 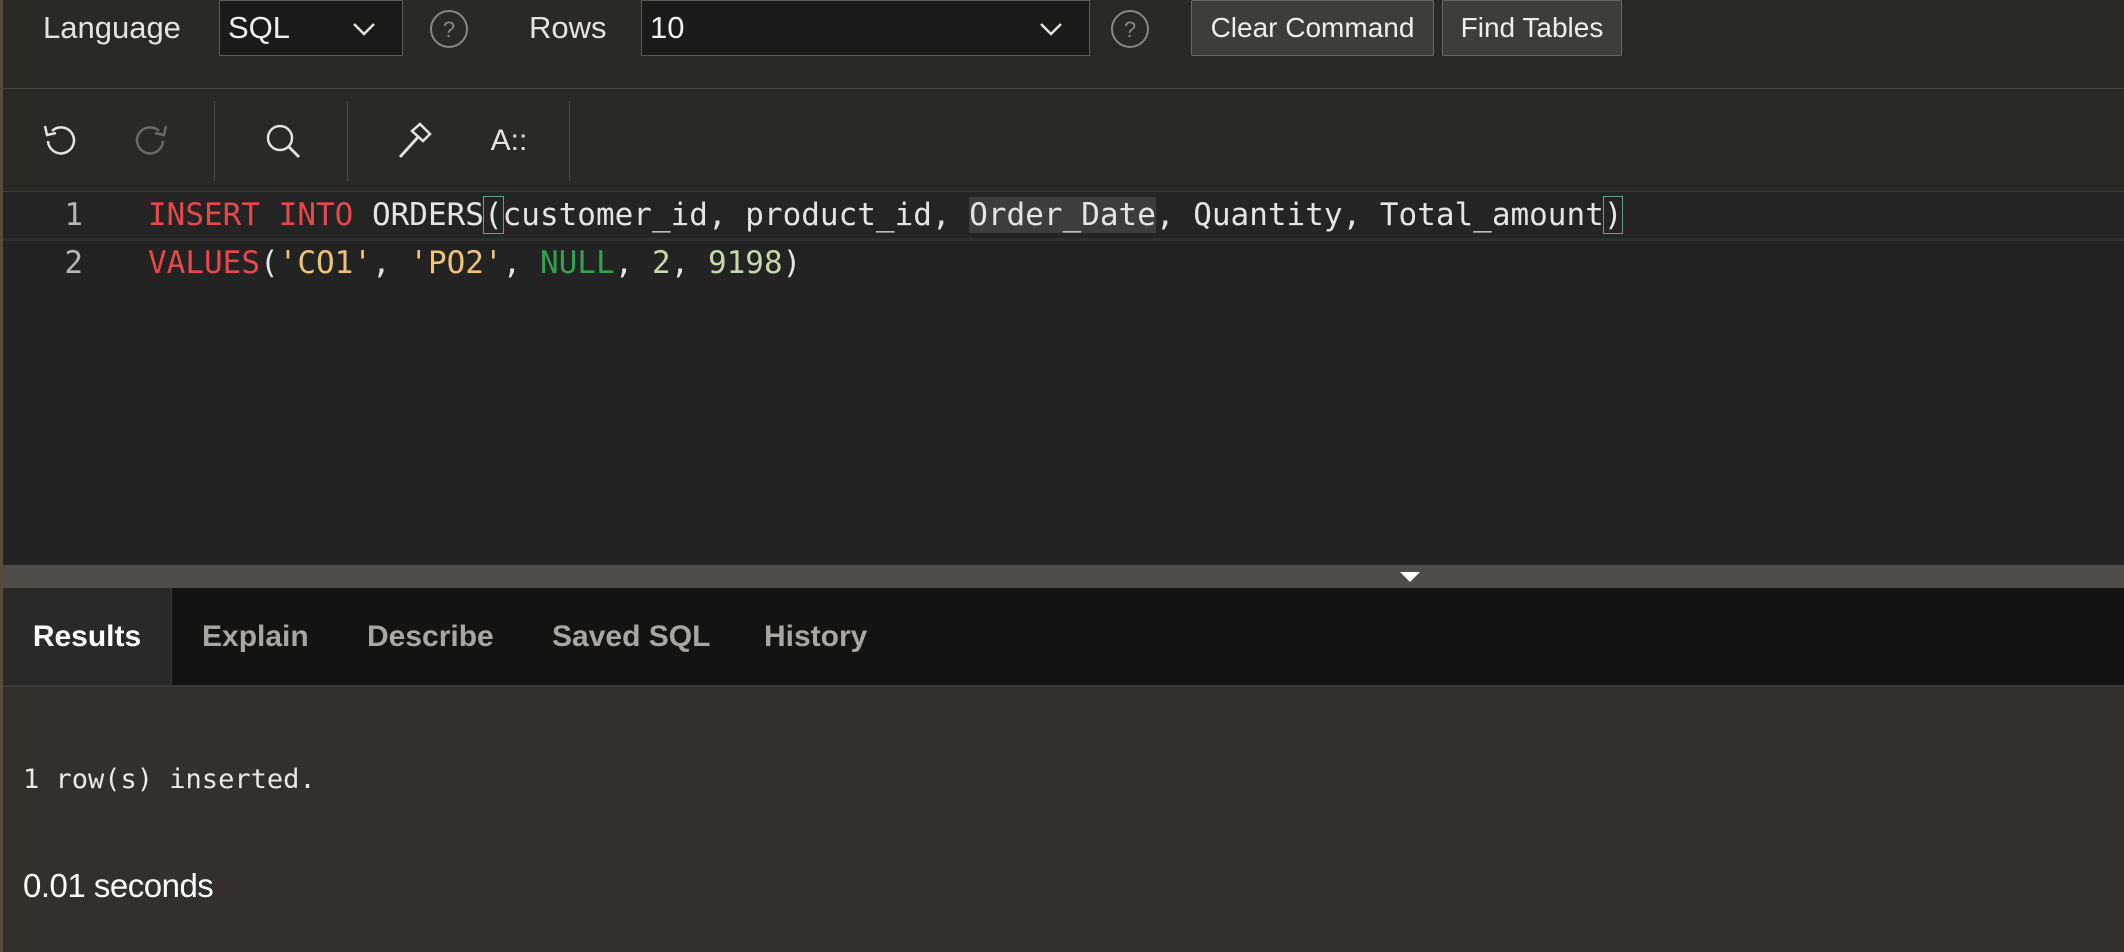 What do you see at coordinates (631, 636) in the screenshot?
I see `tab-saved-sql: Saved SQL` at bounding box center [631, 636].